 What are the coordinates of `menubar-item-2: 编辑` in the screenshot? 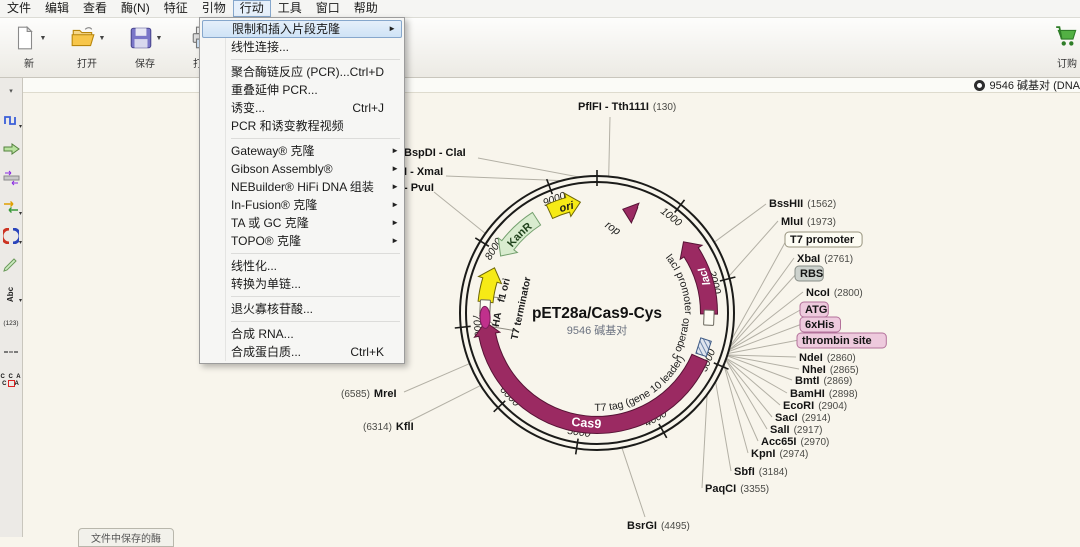 It's located at (57, 8).